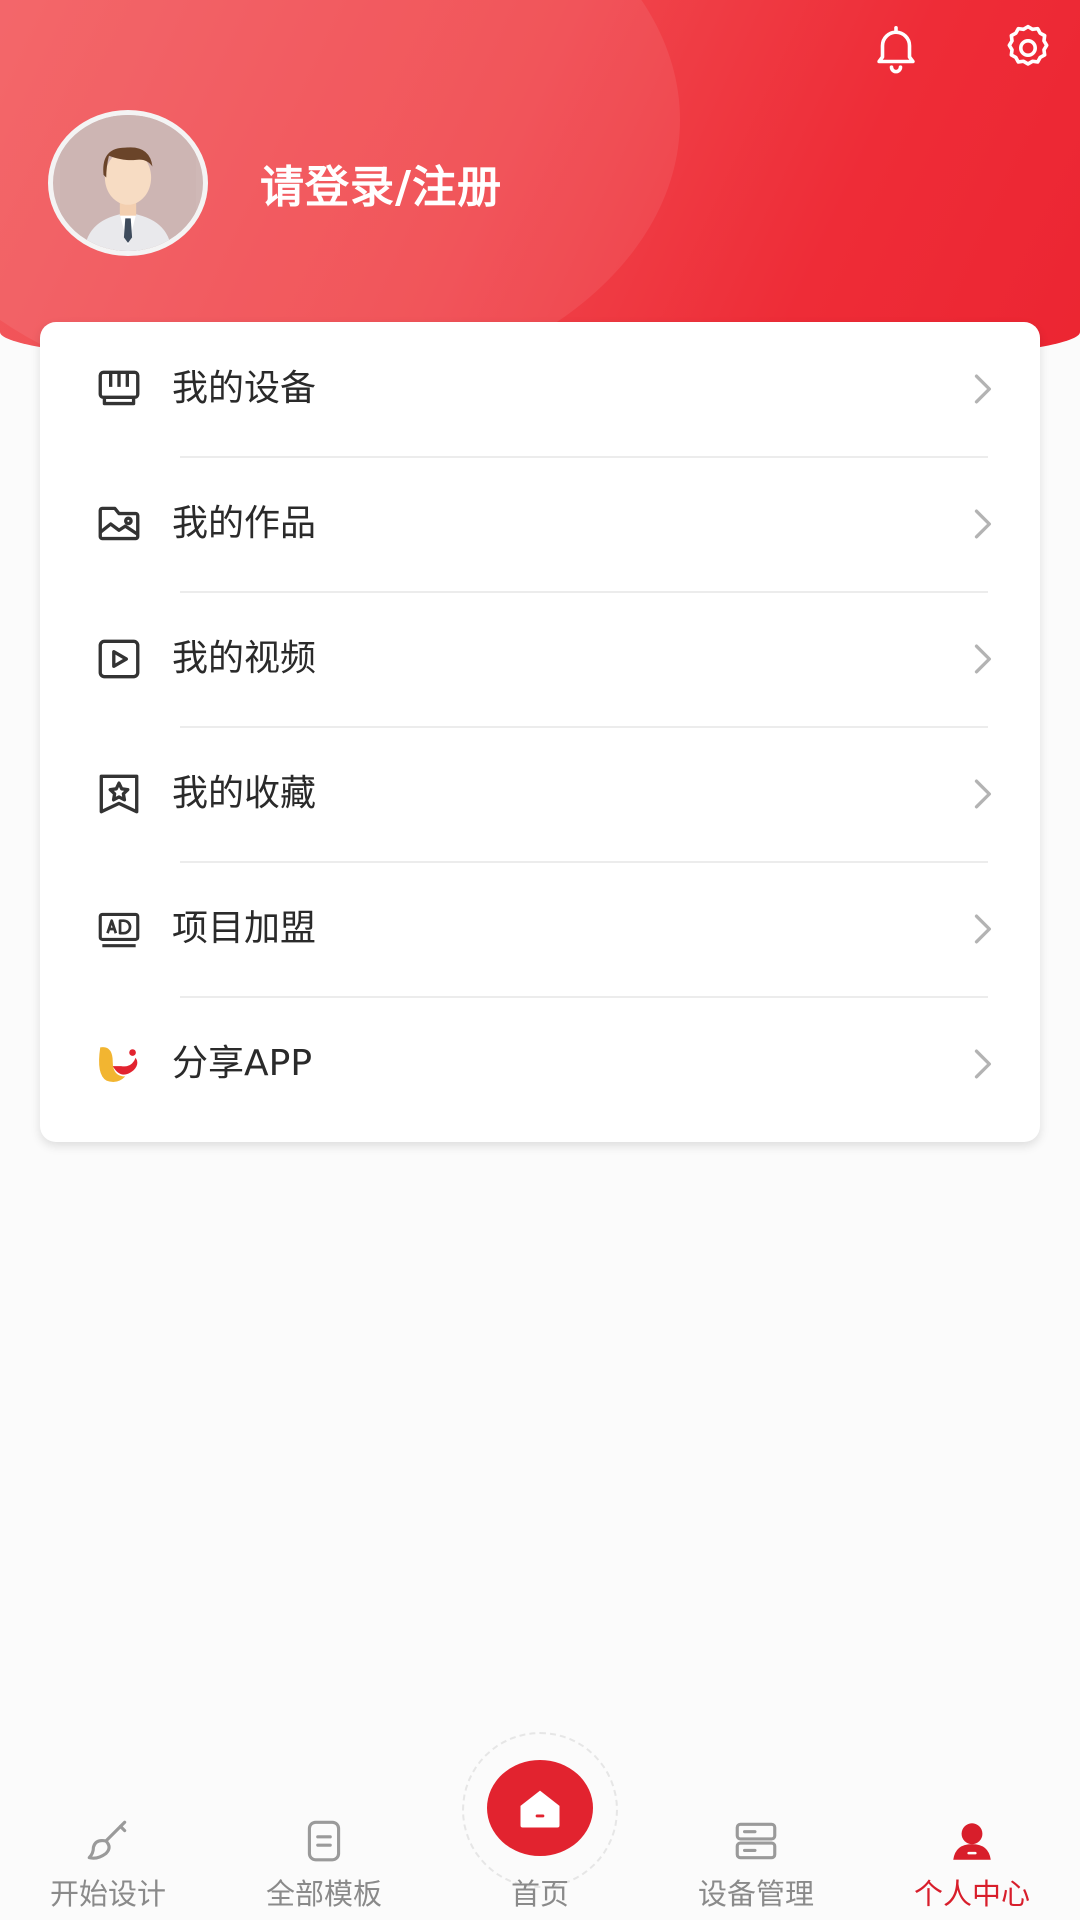 This screenshot has width=1080, height=1920. I want to click on menu-item-label: 项目加盟, so click(244, 928).